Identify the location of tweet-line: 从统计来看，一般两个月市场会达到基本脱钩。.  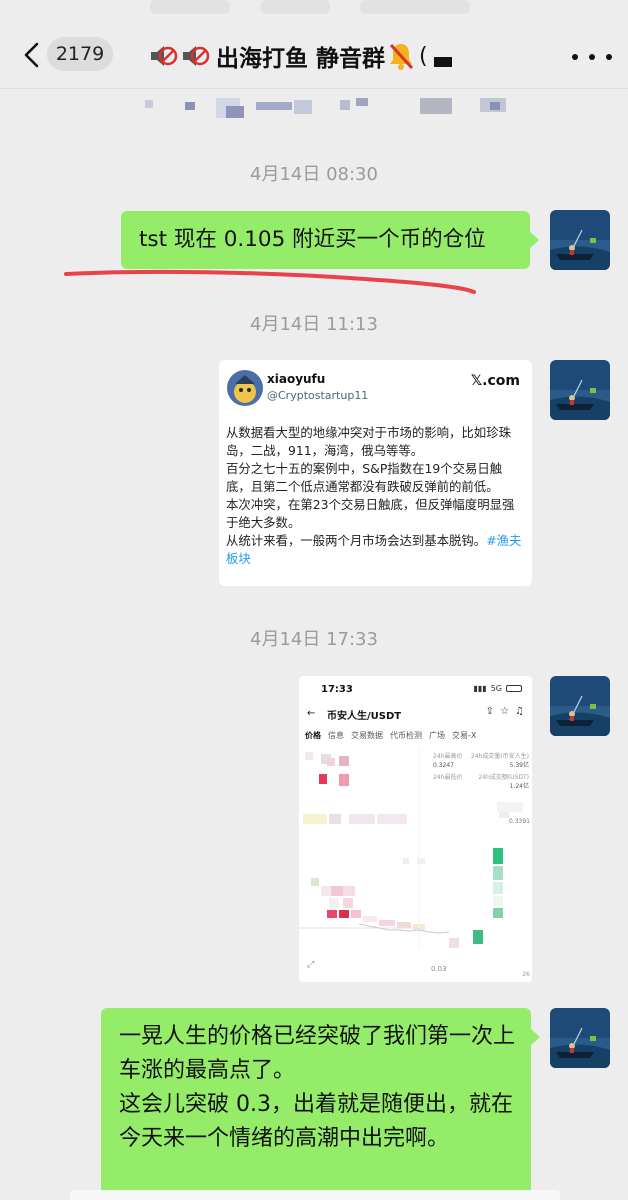
(356, 540).